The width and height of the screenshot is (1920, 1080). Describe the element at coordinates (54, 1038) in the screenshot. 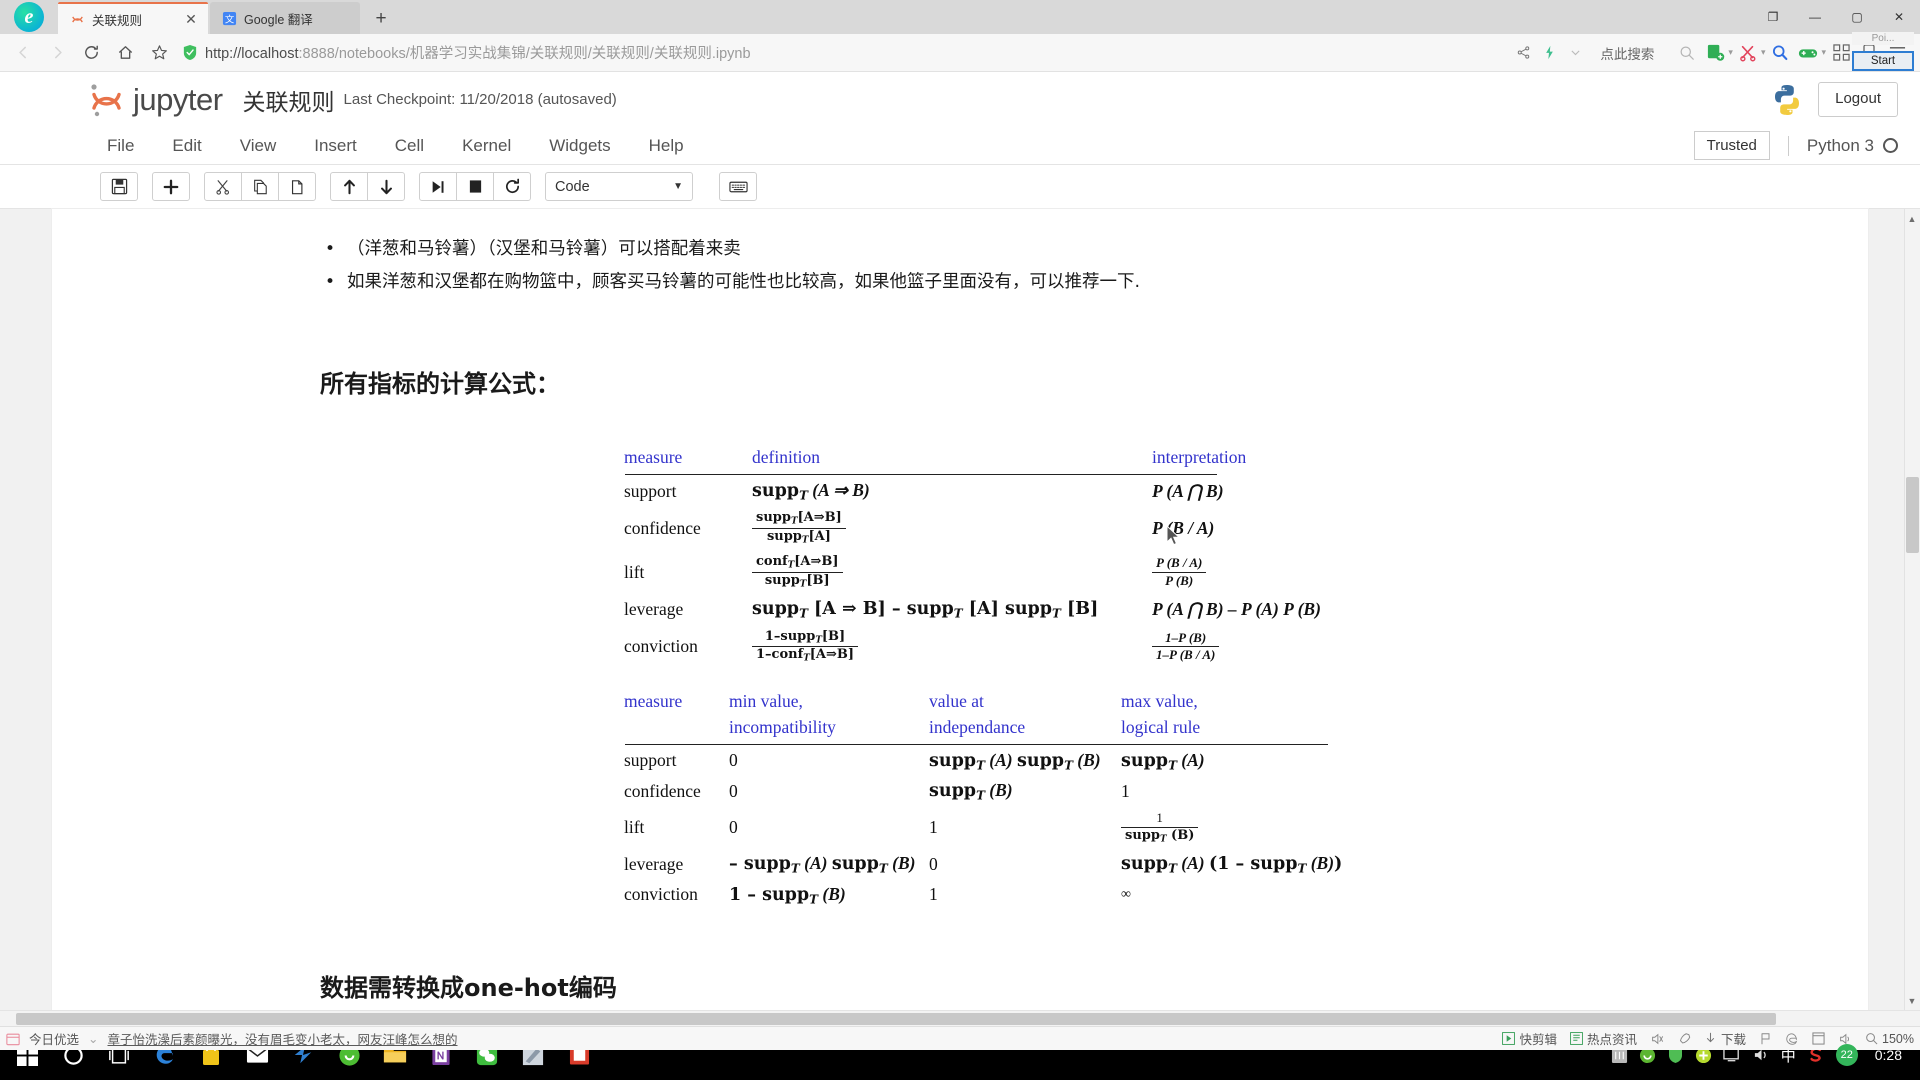

I see `today-picks-label: 今日优选` at that location.